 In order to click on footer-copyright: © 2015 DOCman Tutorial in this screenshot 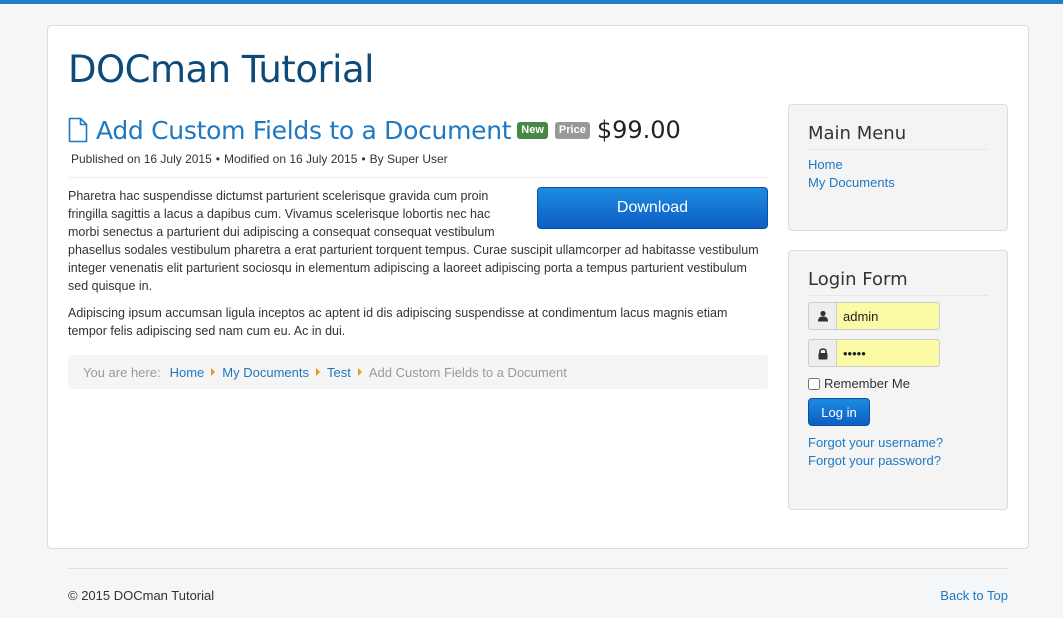, I will do `click(141, 595)`.